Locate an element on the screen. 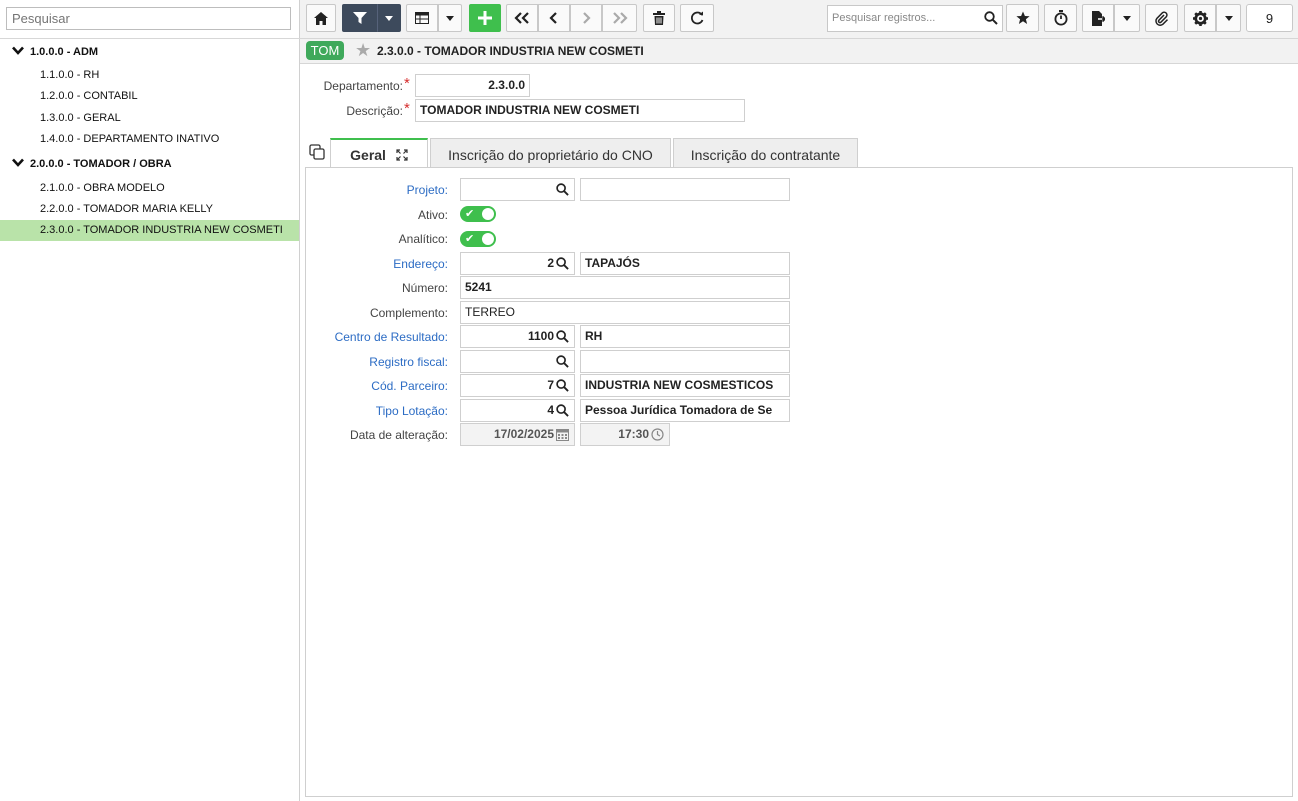 This screenshot has height=801, width=1298. departamento-field: 2.3.0.0 is located at coordinates (472, 85).